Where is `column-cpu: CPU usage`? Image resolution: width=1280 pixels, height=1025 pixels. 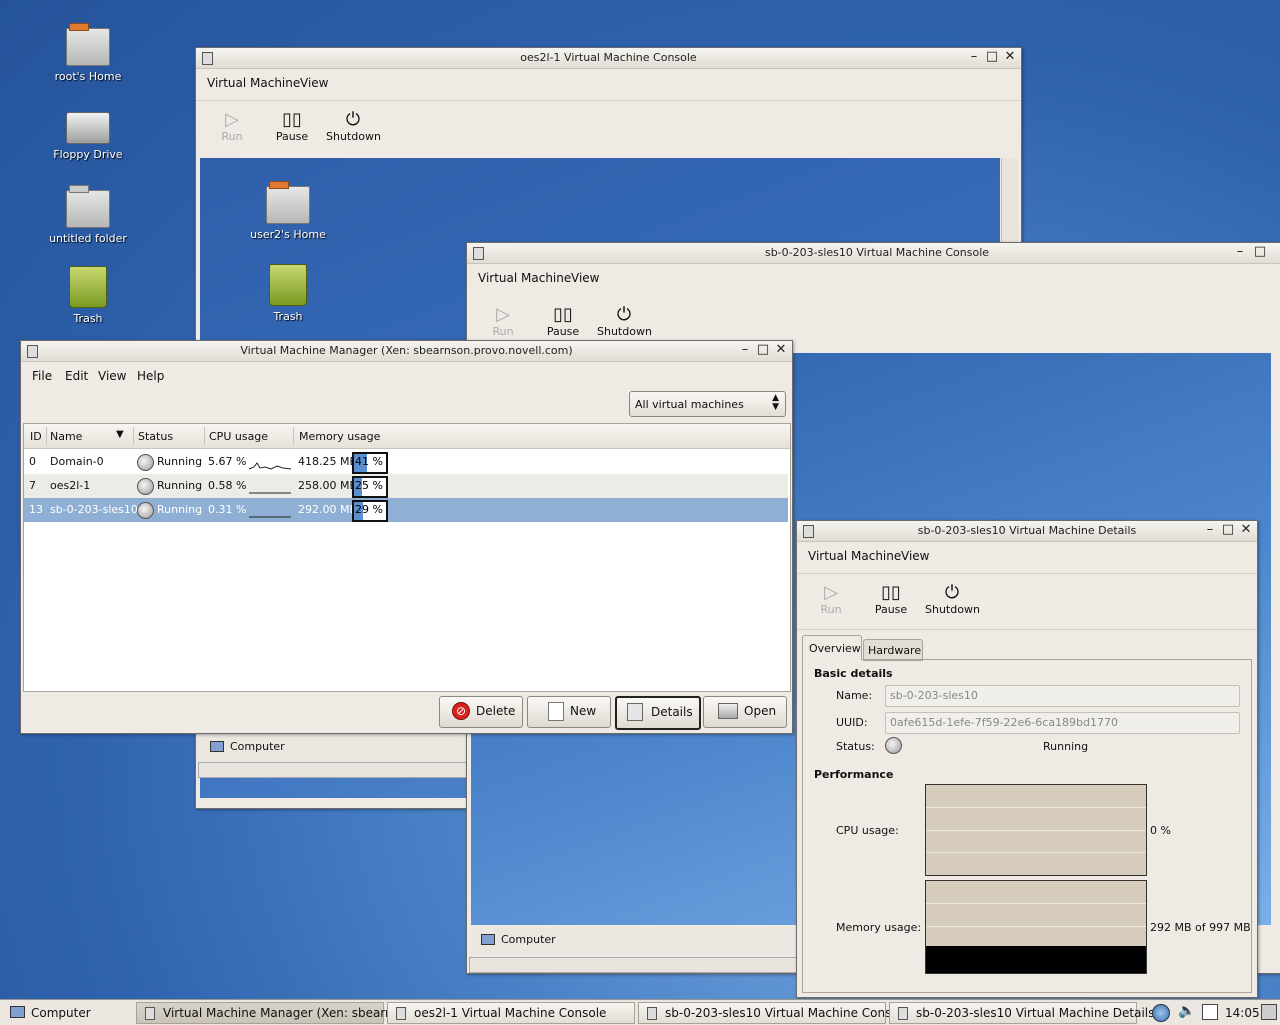
column-cpu: CPU usage is located at coordinates (238, 436).